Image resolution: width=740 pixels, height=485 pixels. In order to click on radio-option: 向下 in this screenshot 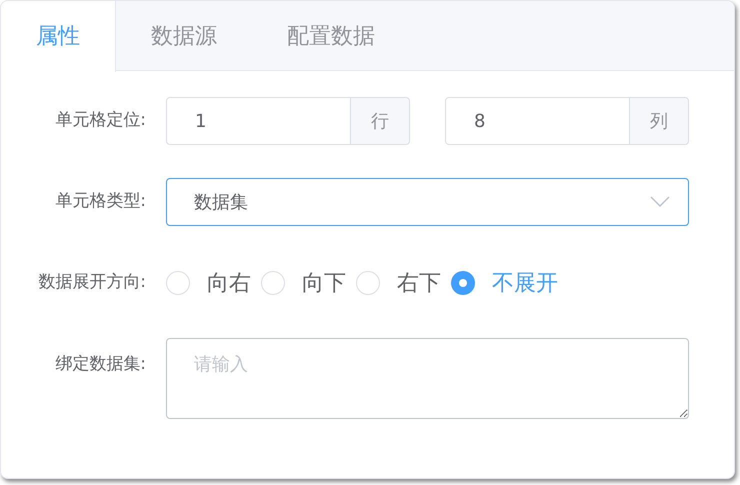, I will do `click(303, 283)`.